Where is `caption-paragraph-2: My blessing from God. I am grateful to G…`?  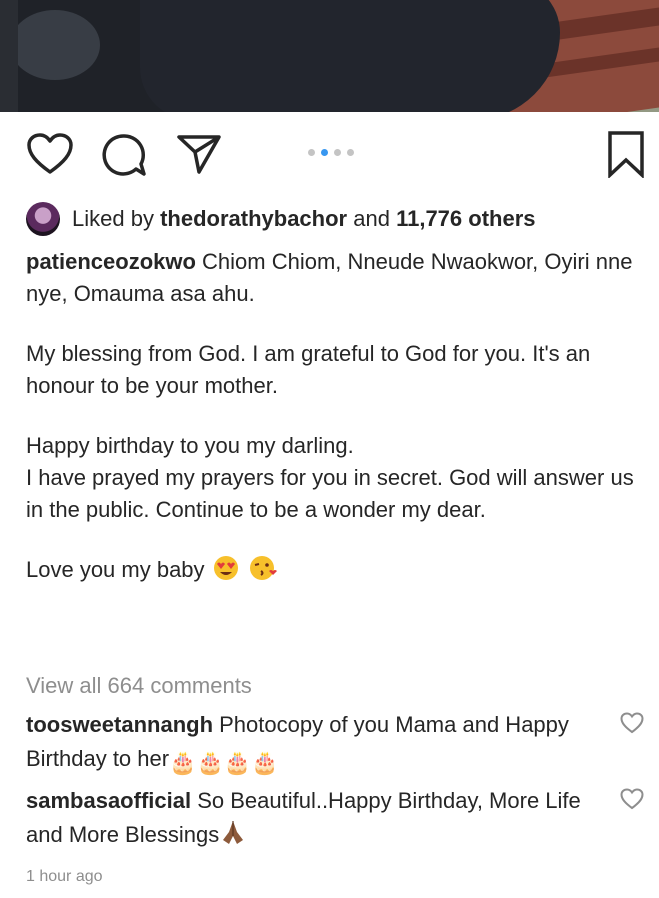
caption-paragraph-2: My blessing from God. I am grateful to G… is located at coordinates (308, 369).